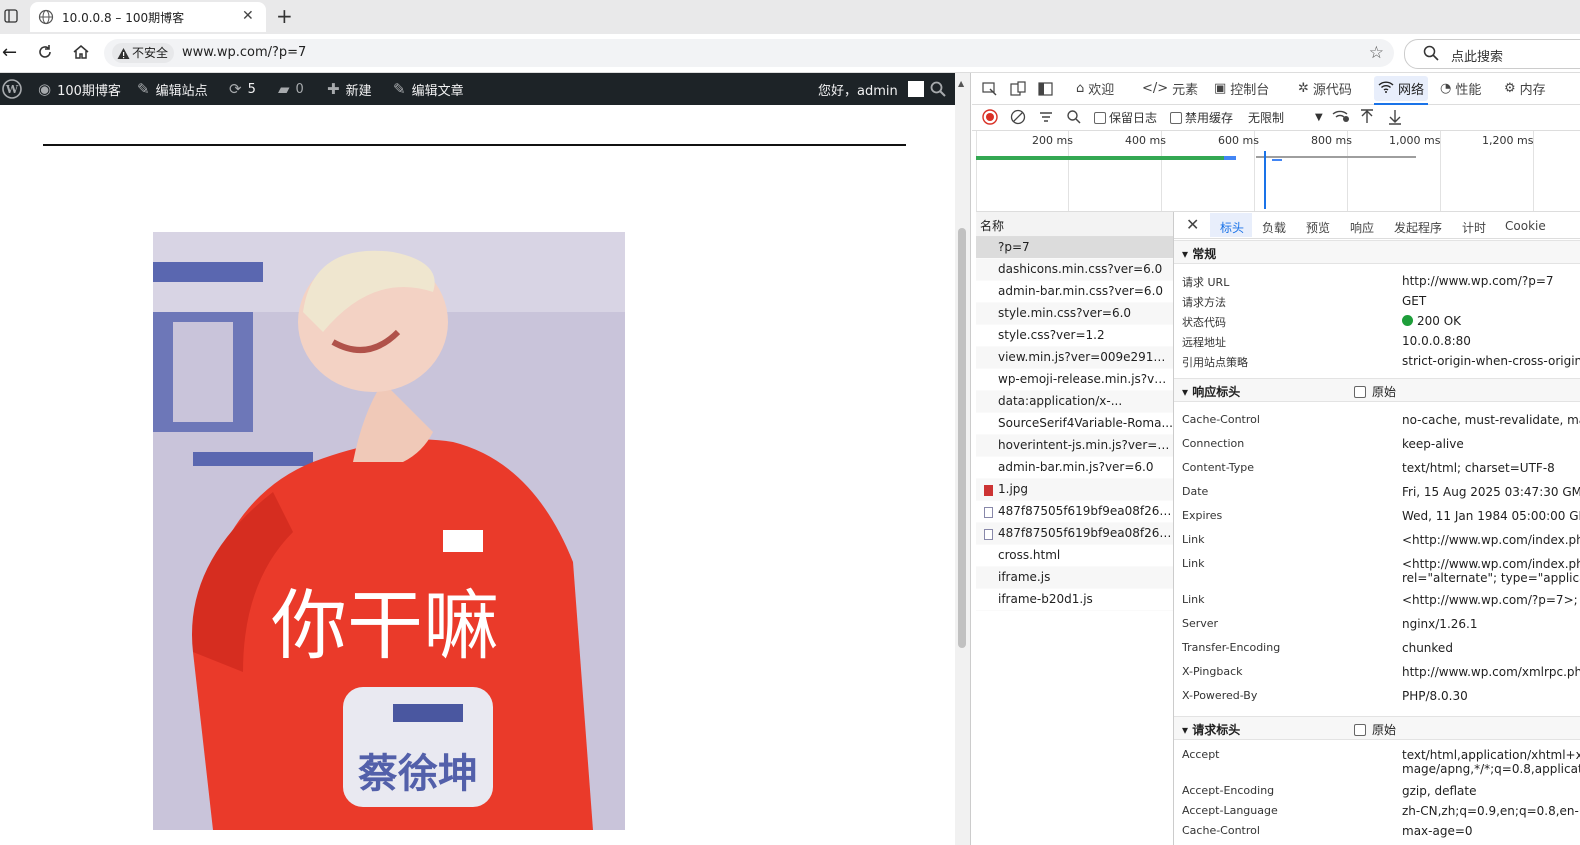 This screenshot has height=845, width=1580. I want to click on request-row: iframe-b20d1.js, so click(1074, 600).